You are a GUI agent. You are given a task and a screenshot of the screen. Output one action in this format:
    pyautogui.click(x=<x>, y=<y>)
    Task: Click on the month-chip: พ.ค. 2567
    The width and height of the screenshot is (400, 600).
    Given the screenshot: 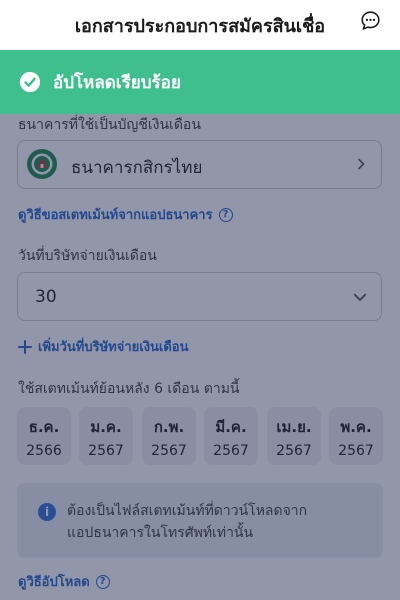 What is the action you would take?
    pyautogui.click(x=356, y=436)
    